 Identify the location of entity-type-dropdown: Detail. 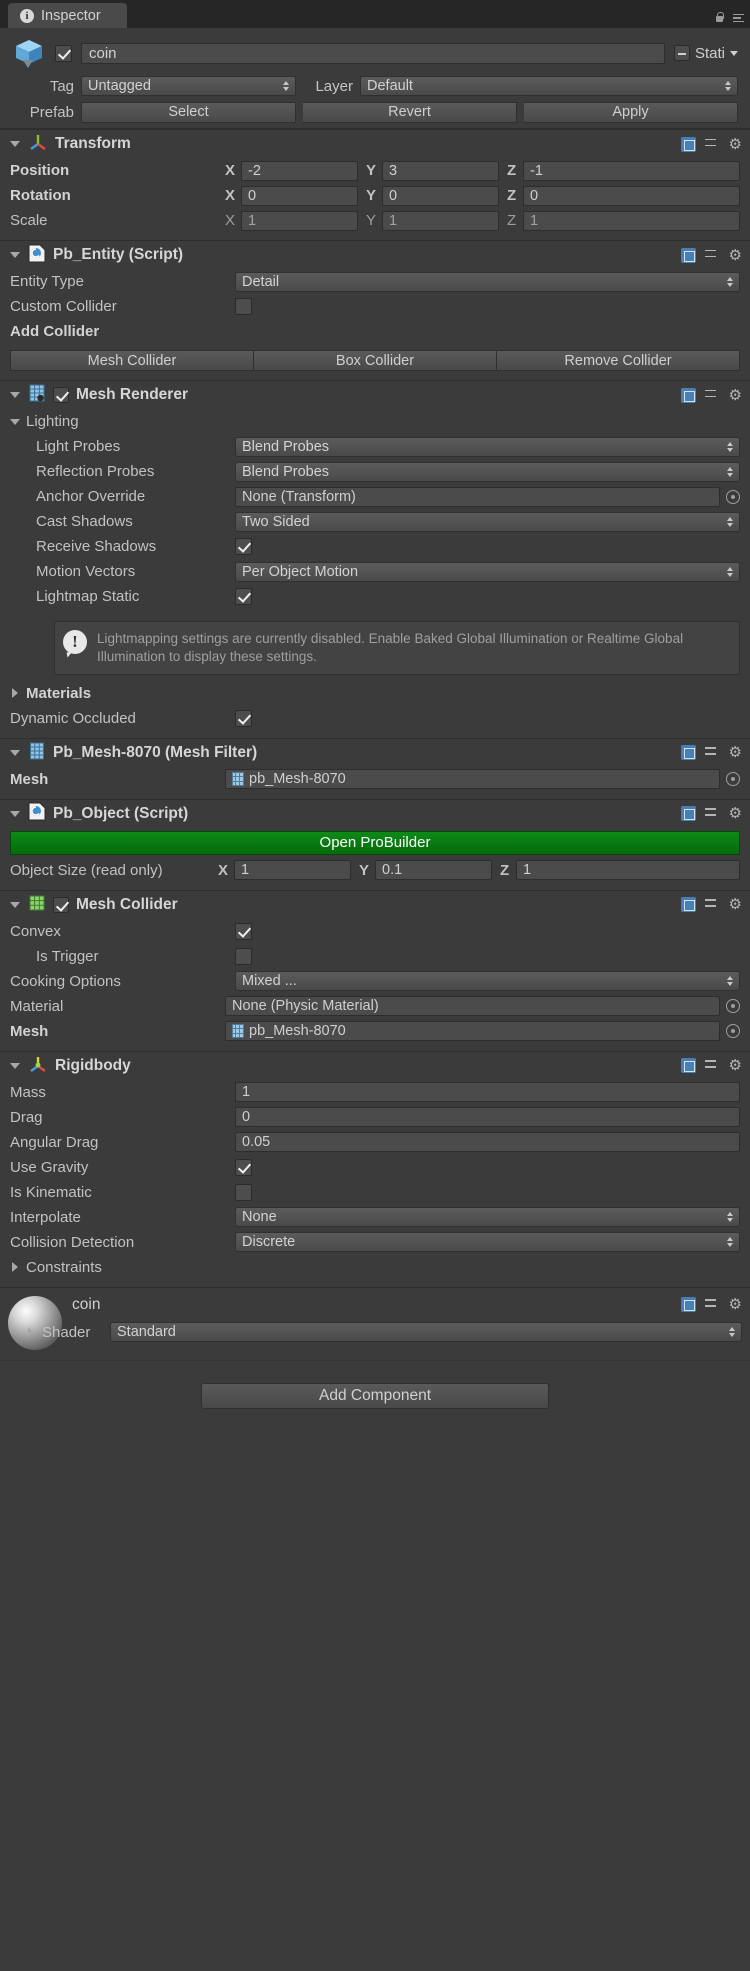
(487, 281).